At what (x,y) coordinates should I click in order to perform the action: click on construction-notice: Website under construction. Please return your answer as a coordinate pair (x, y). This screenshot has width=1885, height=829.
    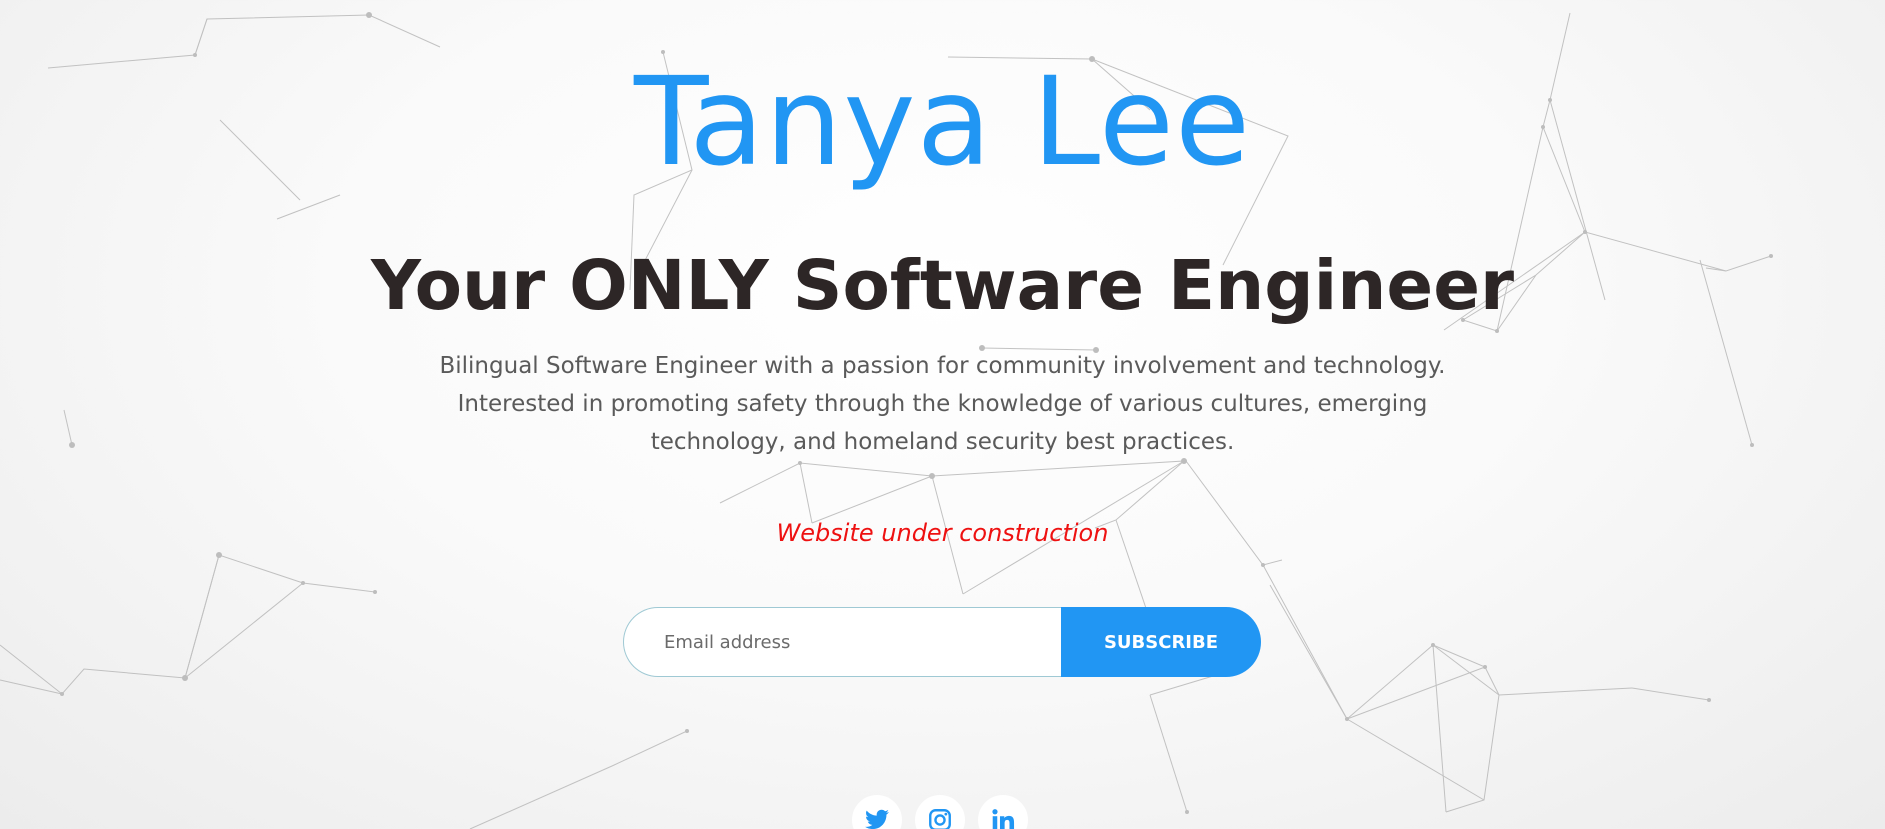
    Looking at the image, I should click on (942, 533).